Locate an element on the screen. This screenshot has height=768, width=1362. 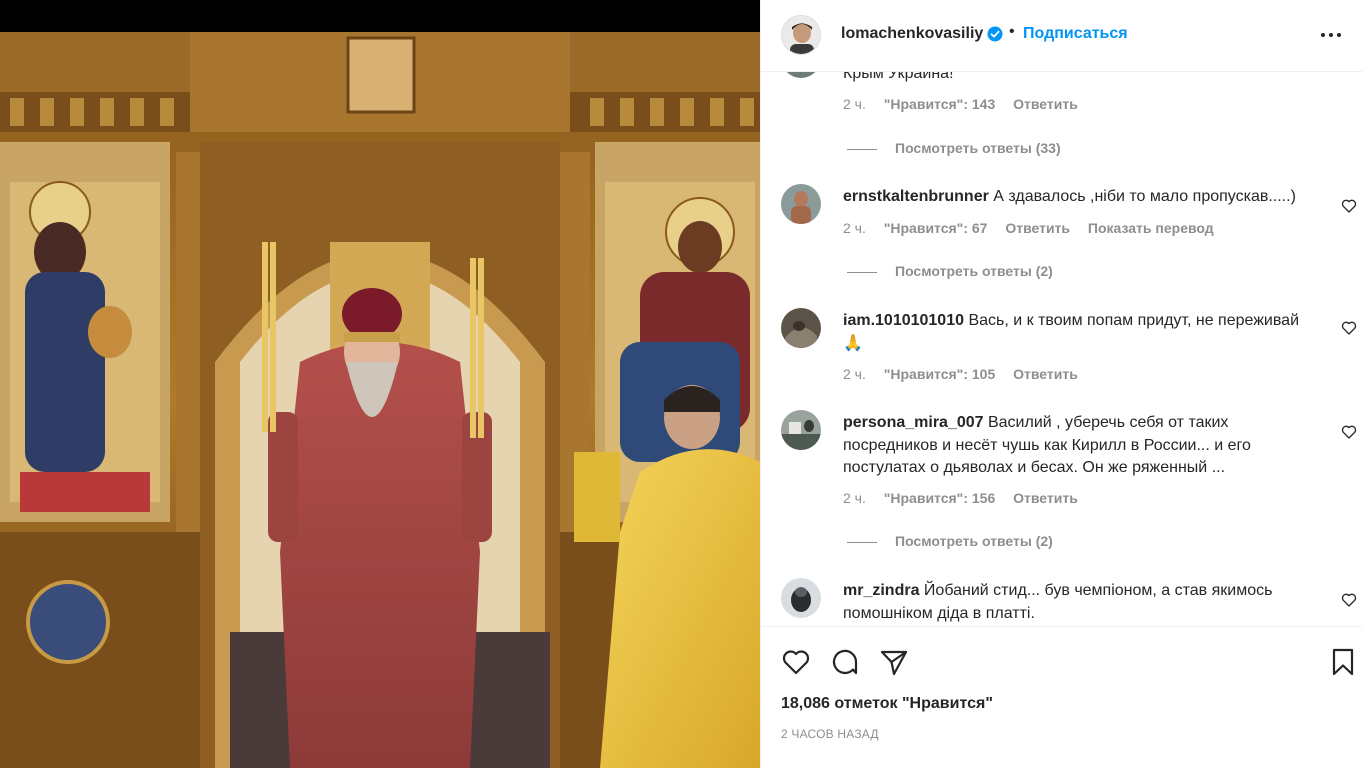
view-replies-label: Посмотреть ответы (33) is located at coordinates (978, 148).